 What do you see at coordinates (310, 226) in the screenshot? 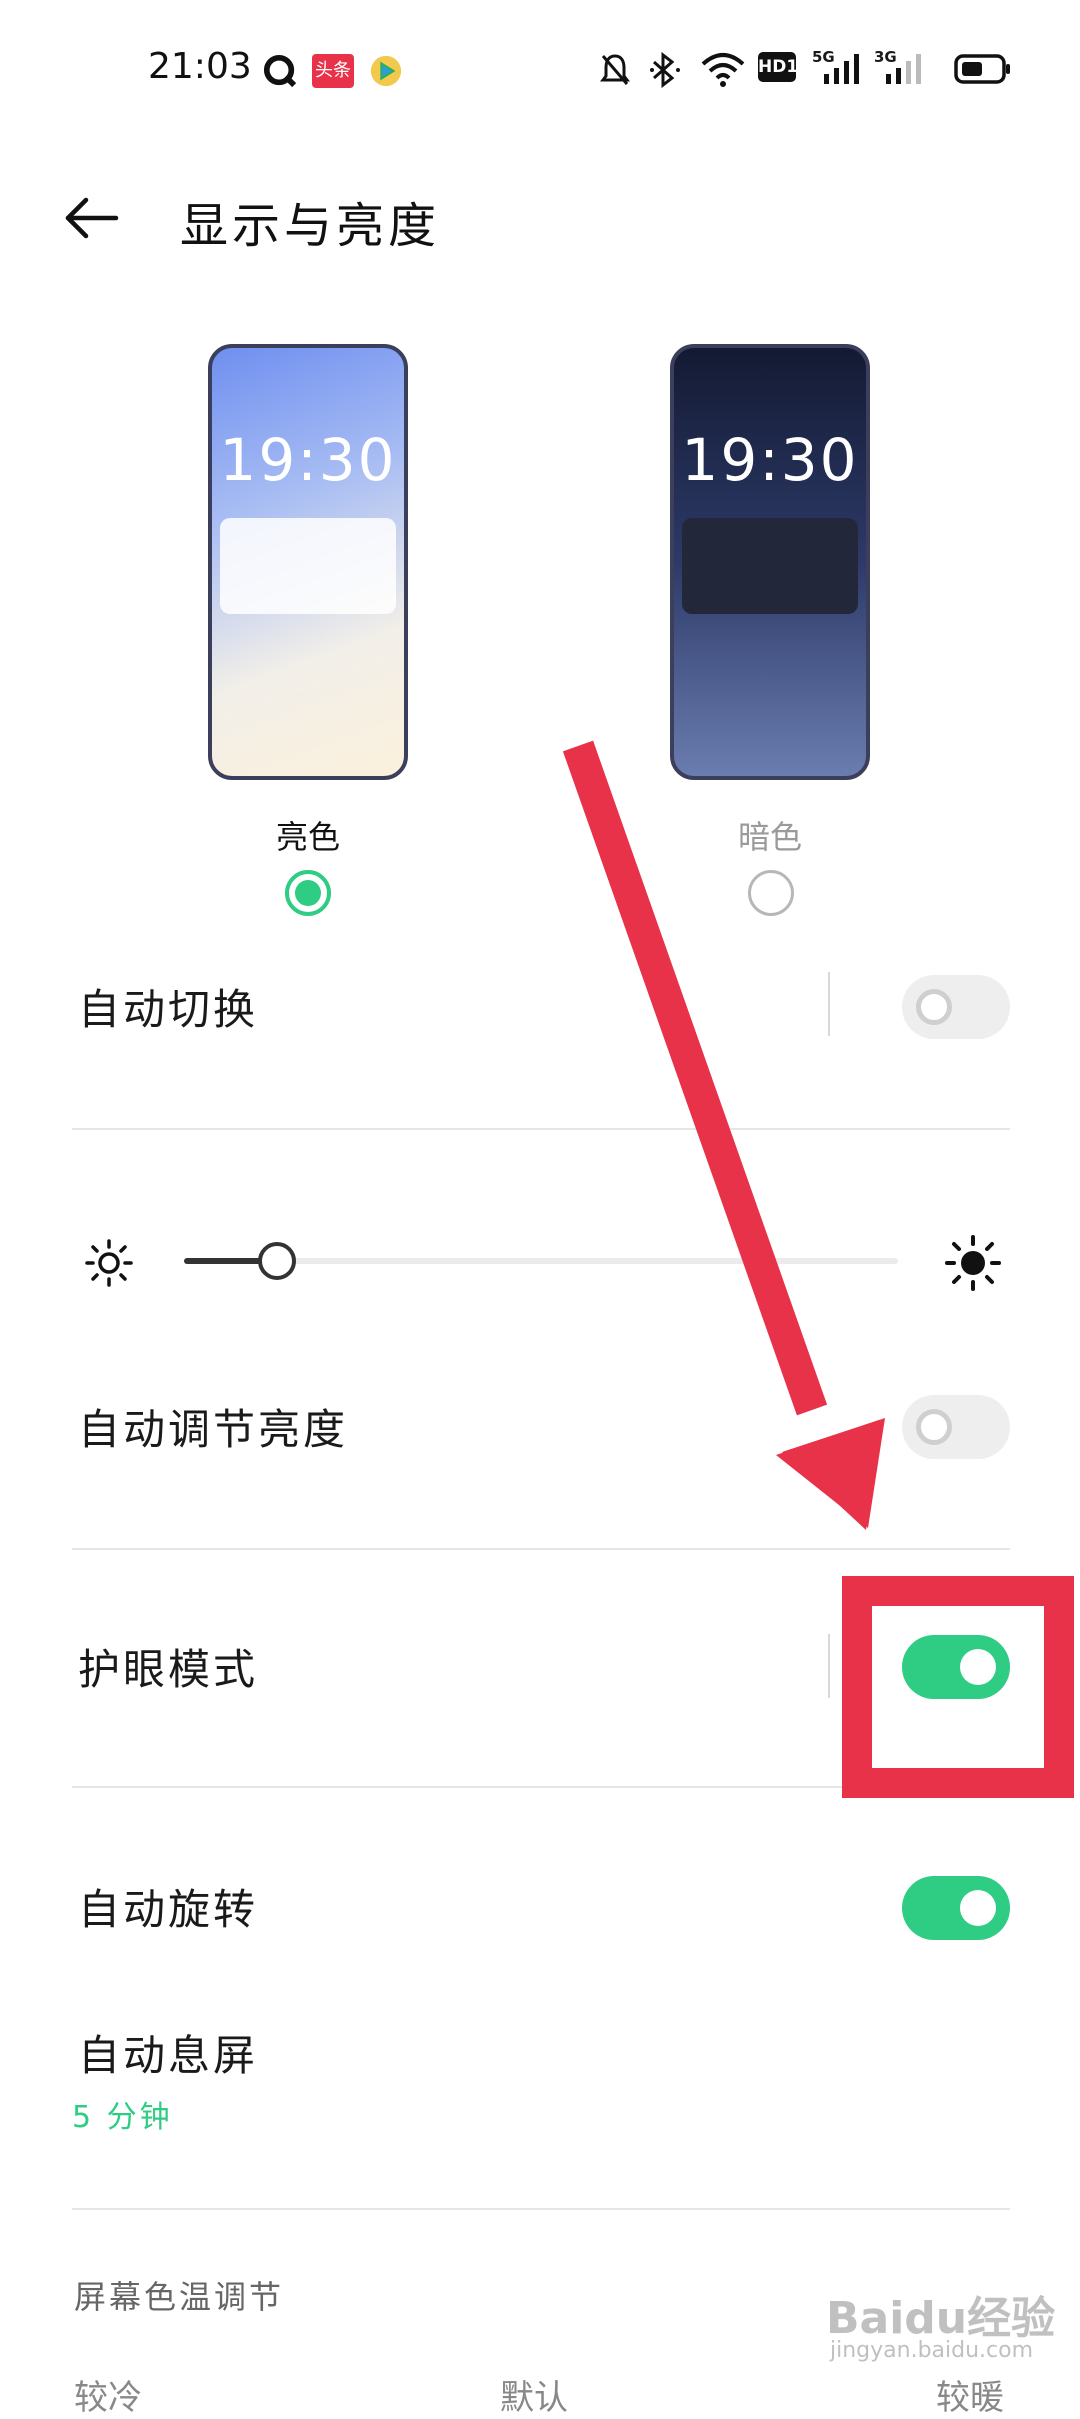
I see `page-title: 显示与亮度` at bounding box center [310, 226].